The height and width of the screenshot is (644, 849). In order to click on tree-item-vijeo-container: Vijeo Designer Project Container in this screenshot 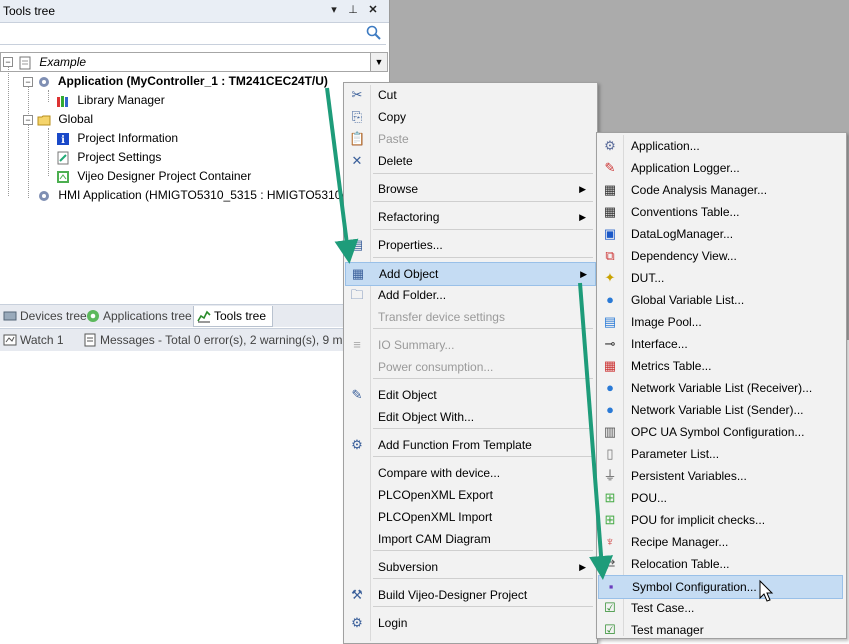, I will do `click(153, 176)`.